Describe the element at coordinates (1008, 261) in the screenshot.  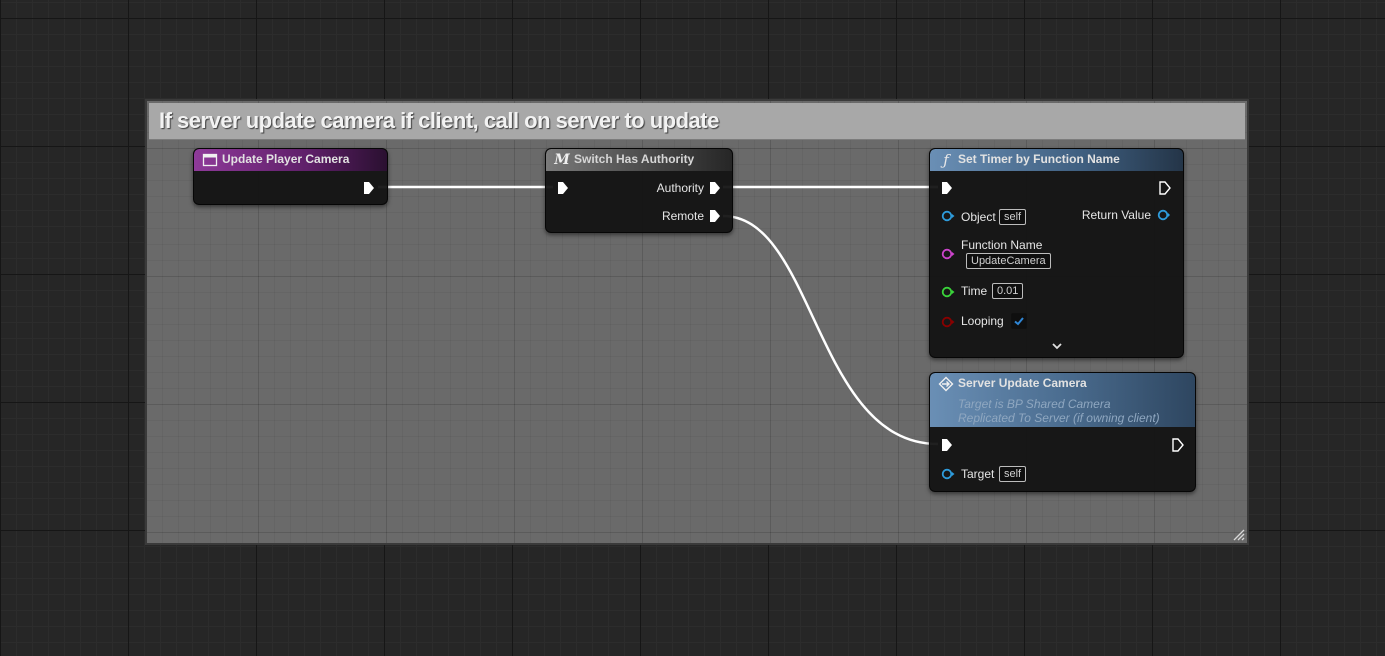
I see `function-name-field: UpdateCamera` at that location.